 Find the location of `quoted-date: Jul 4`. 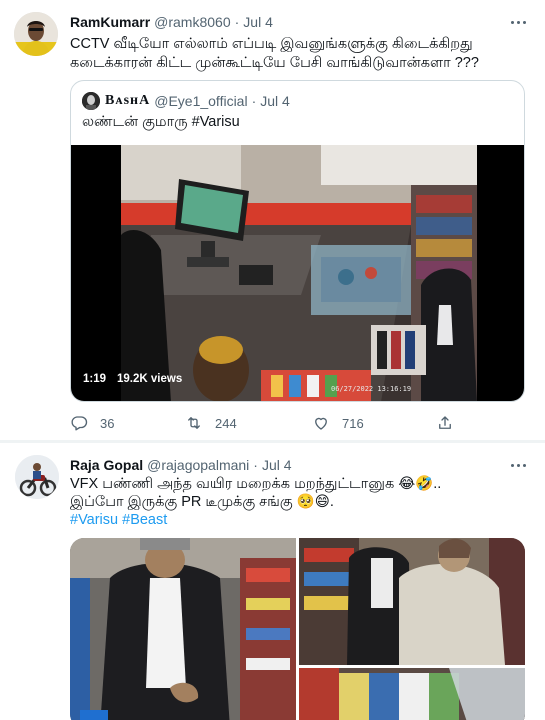

quoted-date: Jul 4 is located at coordinates (275, 101).